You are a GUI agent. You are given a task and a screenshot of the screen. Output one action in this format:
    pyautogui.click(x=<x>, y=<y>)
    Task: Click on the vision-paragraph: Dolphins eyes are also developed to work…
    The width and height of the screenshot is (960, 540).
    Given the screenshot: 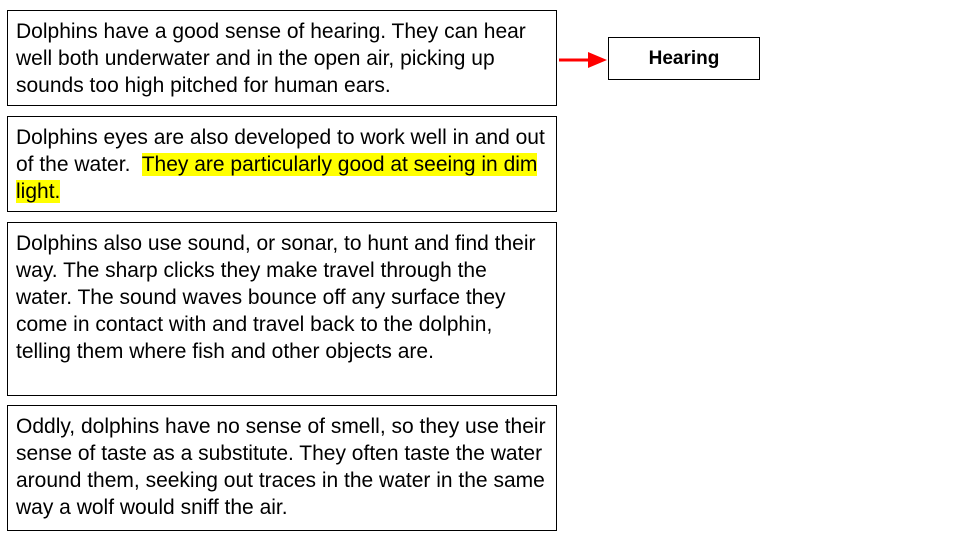 What is the action you would take?
    pyautogui.click(x=282, y=164)
    